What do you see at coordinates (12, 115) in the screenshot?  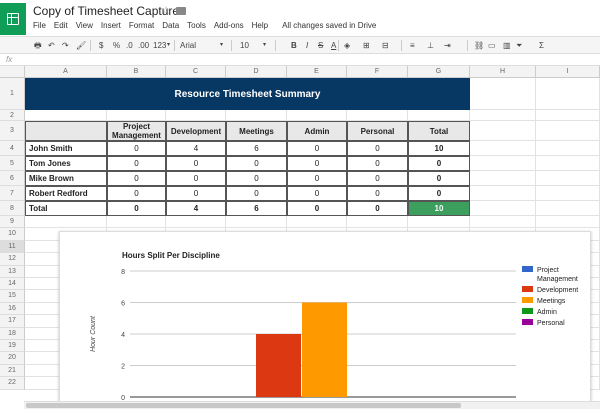 I see `row-header: 2` at bounding box center [12, 115].